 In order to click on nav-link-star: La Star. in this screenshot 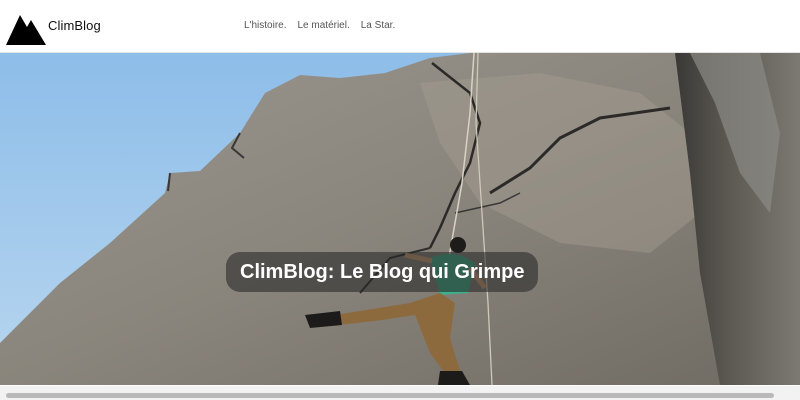, I will do `click(378, 25)`.